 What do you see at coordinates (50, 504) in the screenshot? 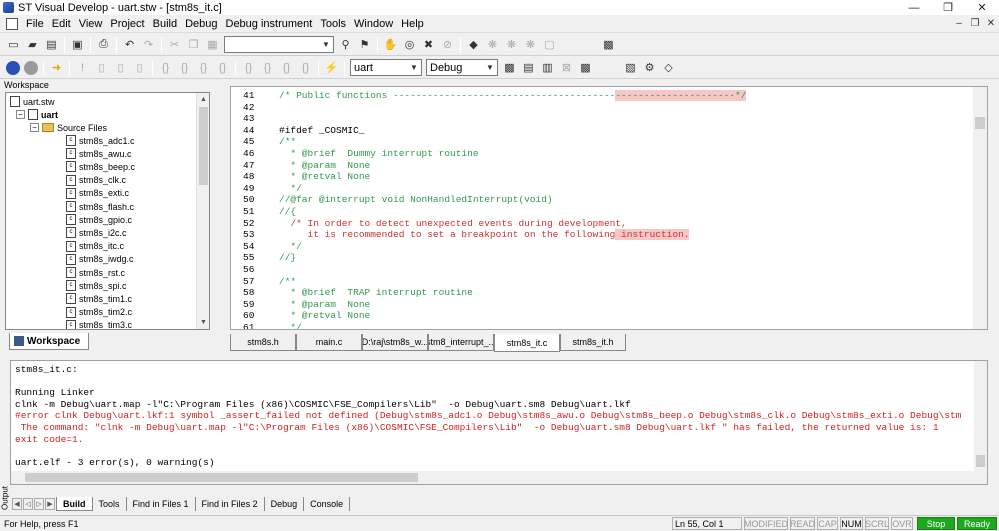
I see `last-tab-icon: ▶` at bounding box center [50, 504].